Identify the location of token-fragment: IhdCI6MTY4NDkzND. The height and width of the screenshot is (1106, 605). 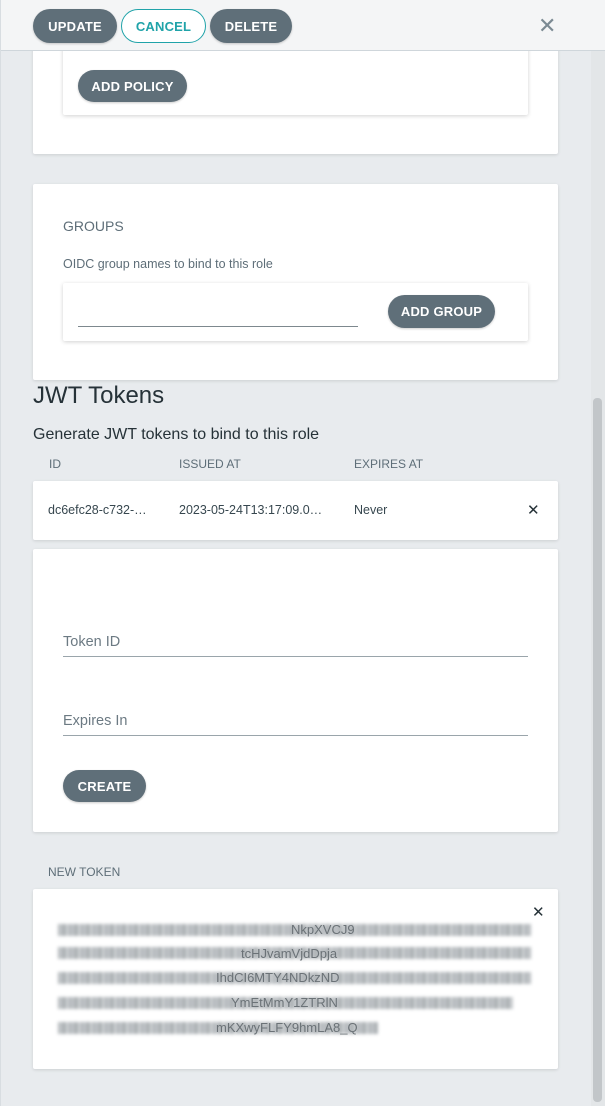
(278, 977).